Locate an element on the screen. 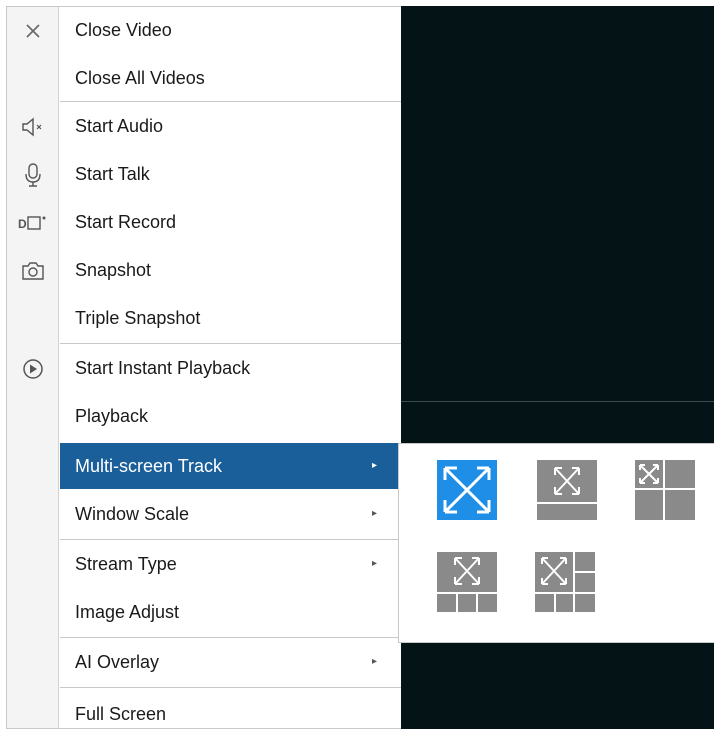  main-plus-bottom-layout is located at coordinates (567, 490).